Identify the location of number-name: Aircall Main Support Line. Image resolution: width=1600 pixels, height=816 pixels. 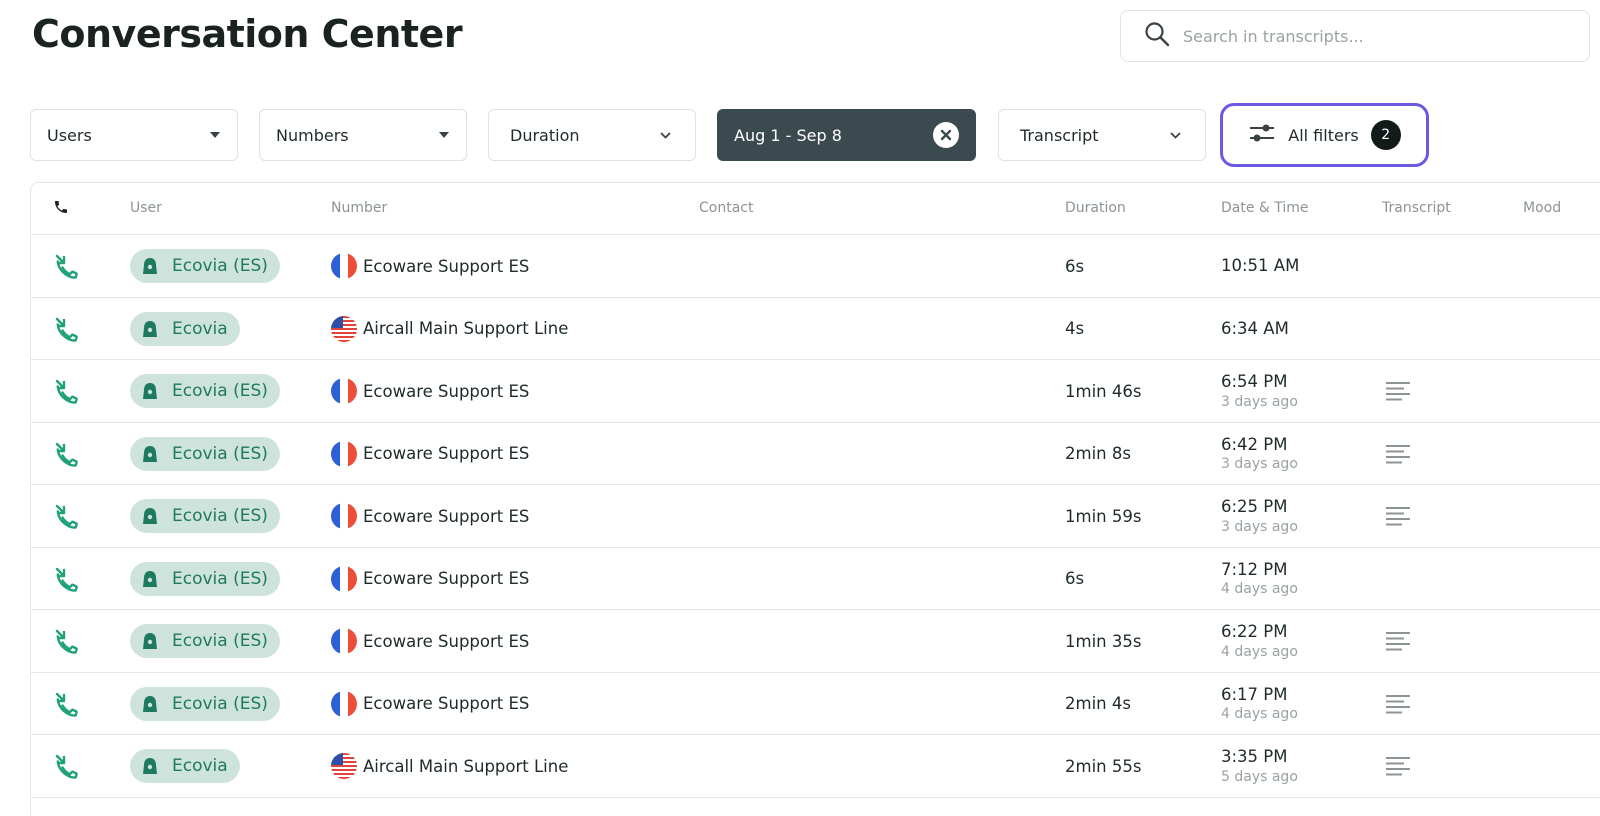
(466, 328).